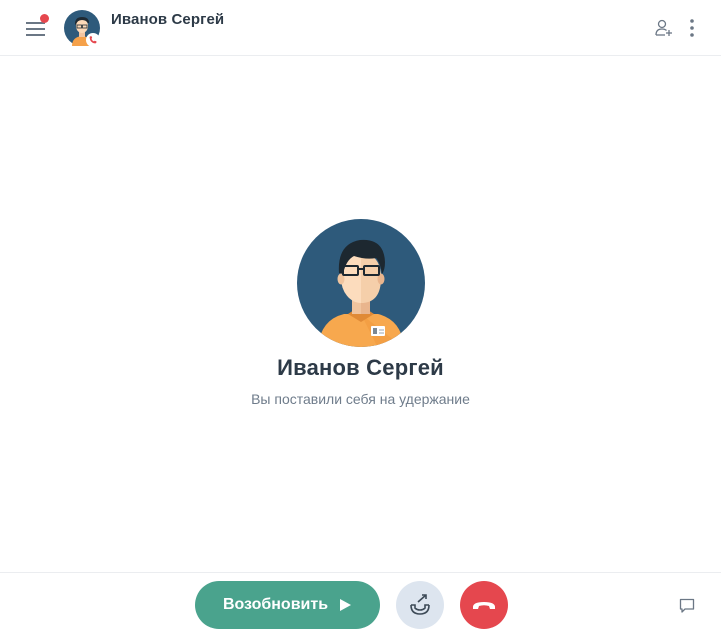 This screenshot has height=637, width=721. Describe the element at coordinates (687, 606) in the screenshot. I see `chat-icon` at that location.